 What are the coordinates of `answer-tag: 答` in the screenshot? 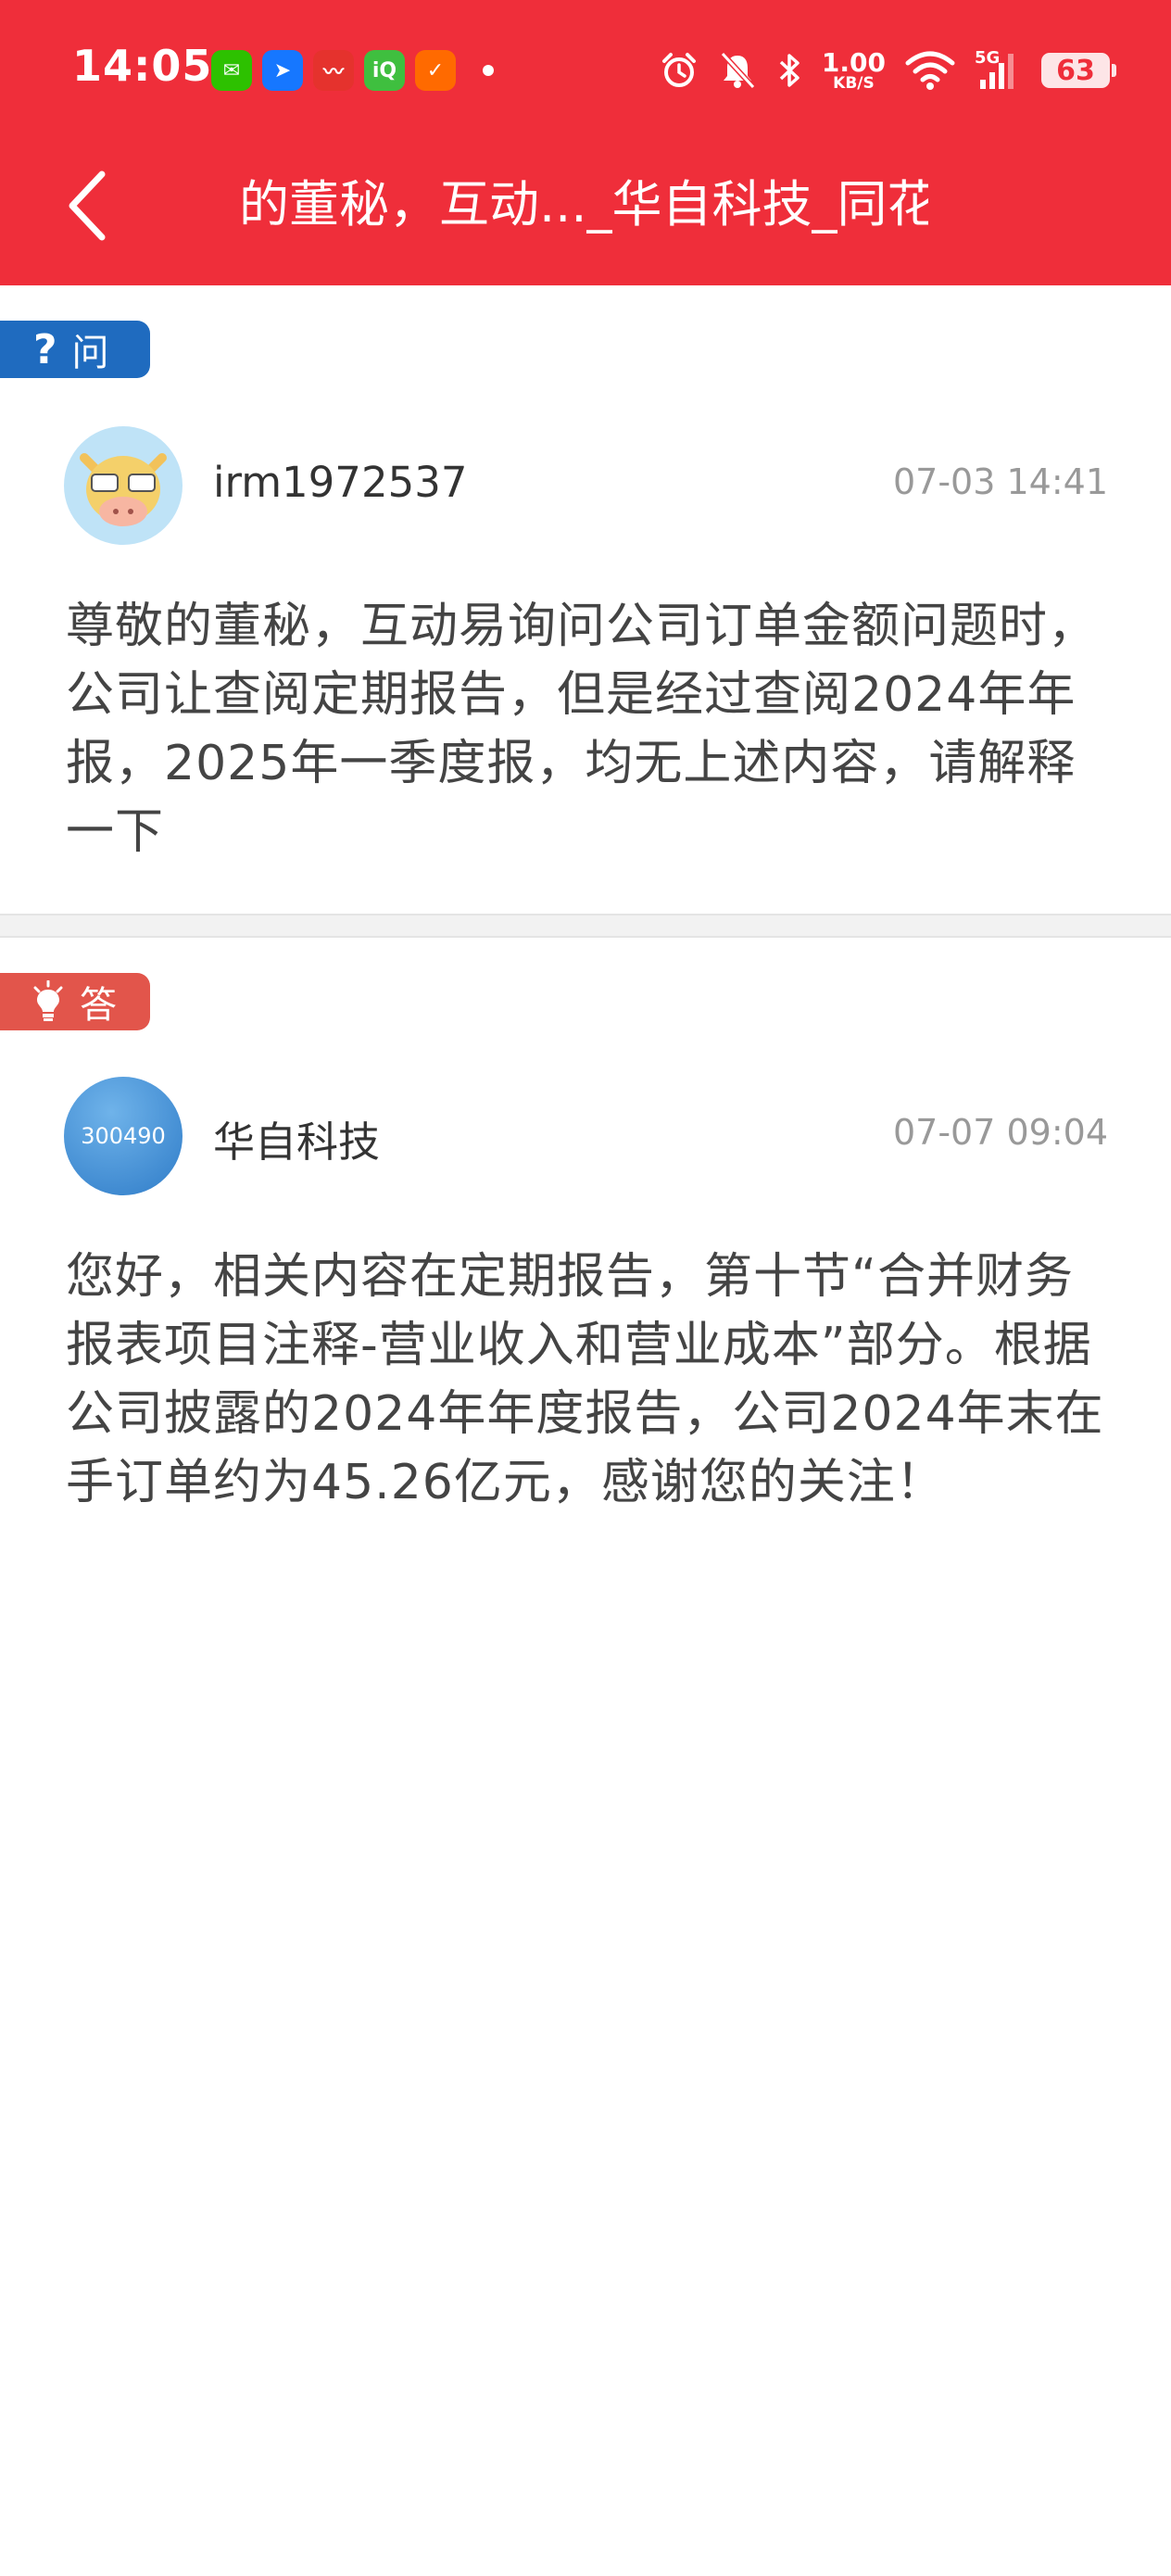 It's located at (75, 1002).